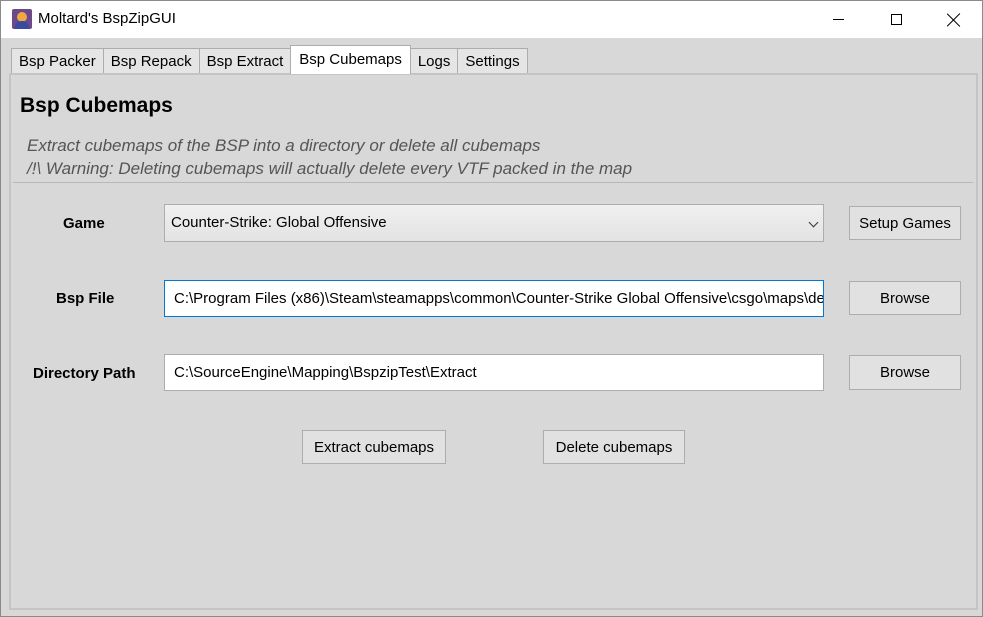 Image resolution: width=983 pixels, height=617 pixels. I want to click on window-title: Moltard's BspZipGUI, so click(107, 18).